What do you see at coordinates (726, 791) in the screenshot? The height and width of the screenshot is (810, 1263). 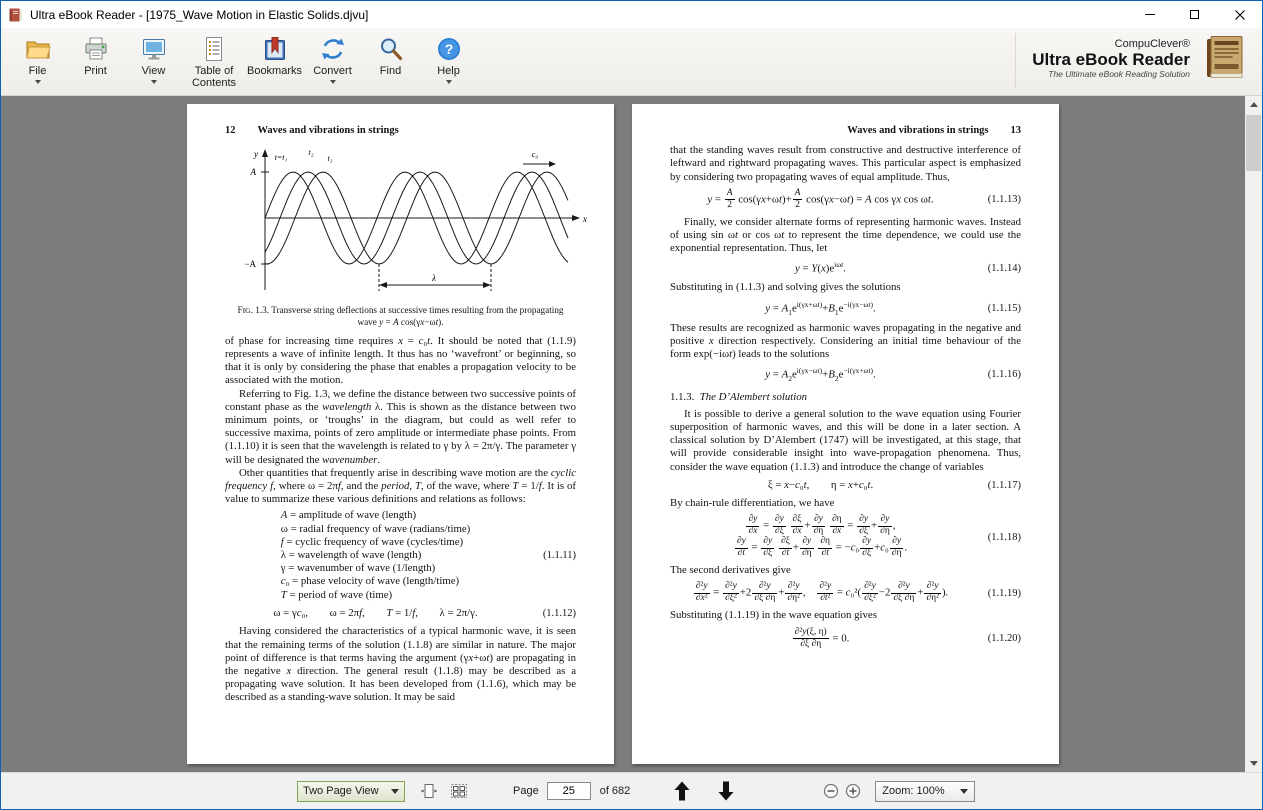 I see `next-page-button` at bounding box center [726, 791].